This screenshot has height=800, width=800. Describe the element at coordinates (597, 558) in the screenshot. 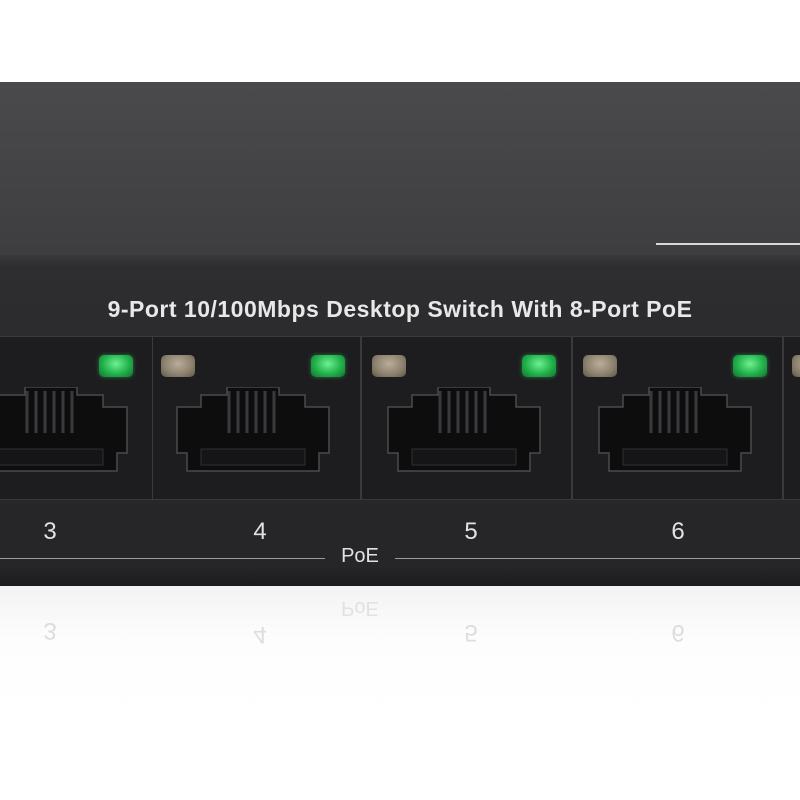

I see `poe-group-line-right` at that location.